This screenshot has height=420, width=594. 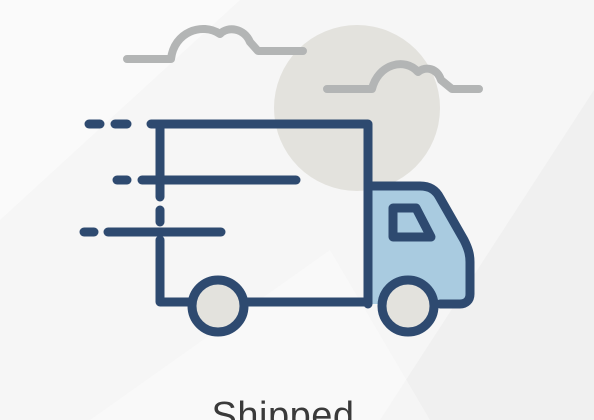 What do you see at coordinates (218, 306) in the screenshot?
I see `truck-wheel-rear` at bounding box center [218, 306].